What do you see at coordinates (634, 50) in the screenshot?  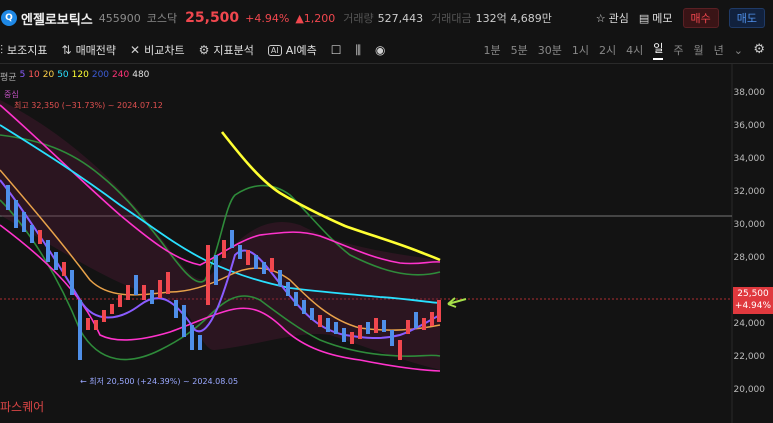 I see `tf-4h: 4시` at bounding box center [634, 50].